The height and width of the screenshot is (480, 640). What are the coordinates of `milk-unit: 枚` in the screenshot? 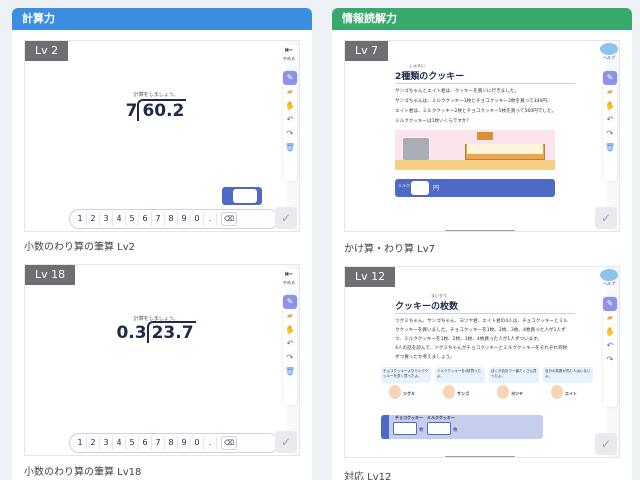 It's located at (455, 430).